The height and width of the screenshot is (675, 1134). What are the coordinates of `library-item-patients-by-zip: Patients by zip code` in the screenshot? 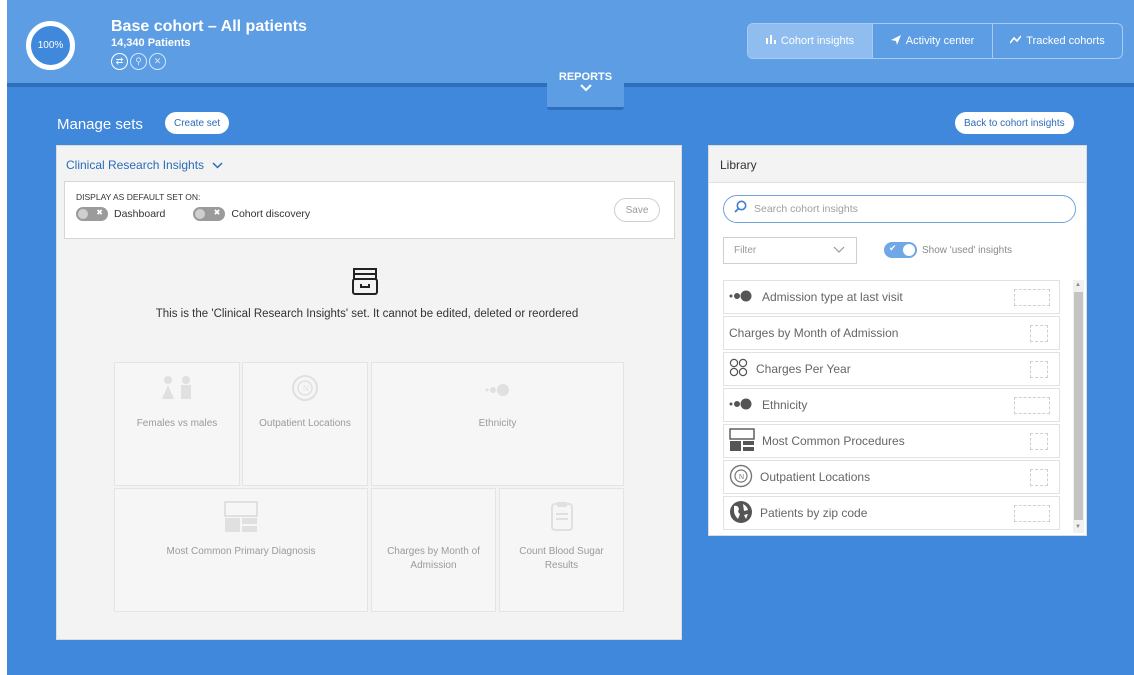 It's located at (891, 513).